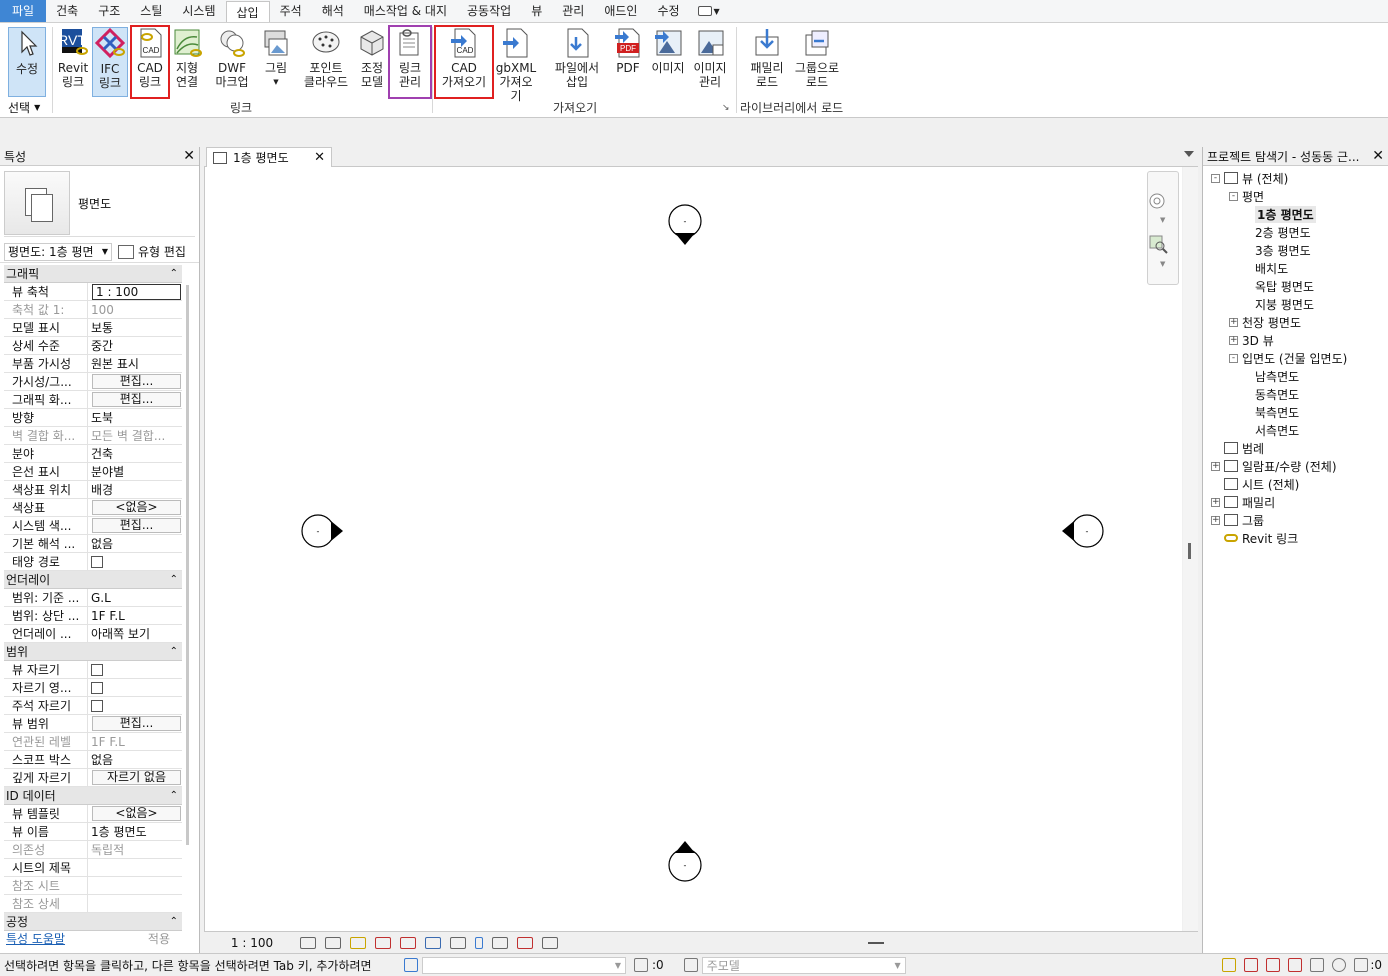 The image size is (1388, 976). I want to click on select-pinned-icon, so click(1273, 965).